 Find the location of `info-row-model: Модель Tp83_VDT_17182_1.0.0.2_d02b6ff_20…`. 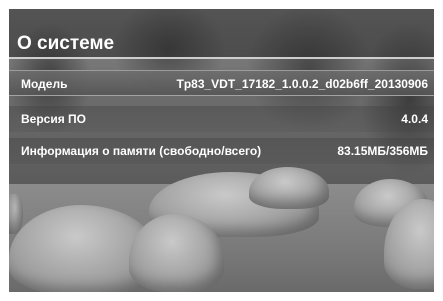

info-row-model: Модель Tp83_VDT_17182_1.0.0.2_d02b6ff_20… is located at coordinates (221, 83).